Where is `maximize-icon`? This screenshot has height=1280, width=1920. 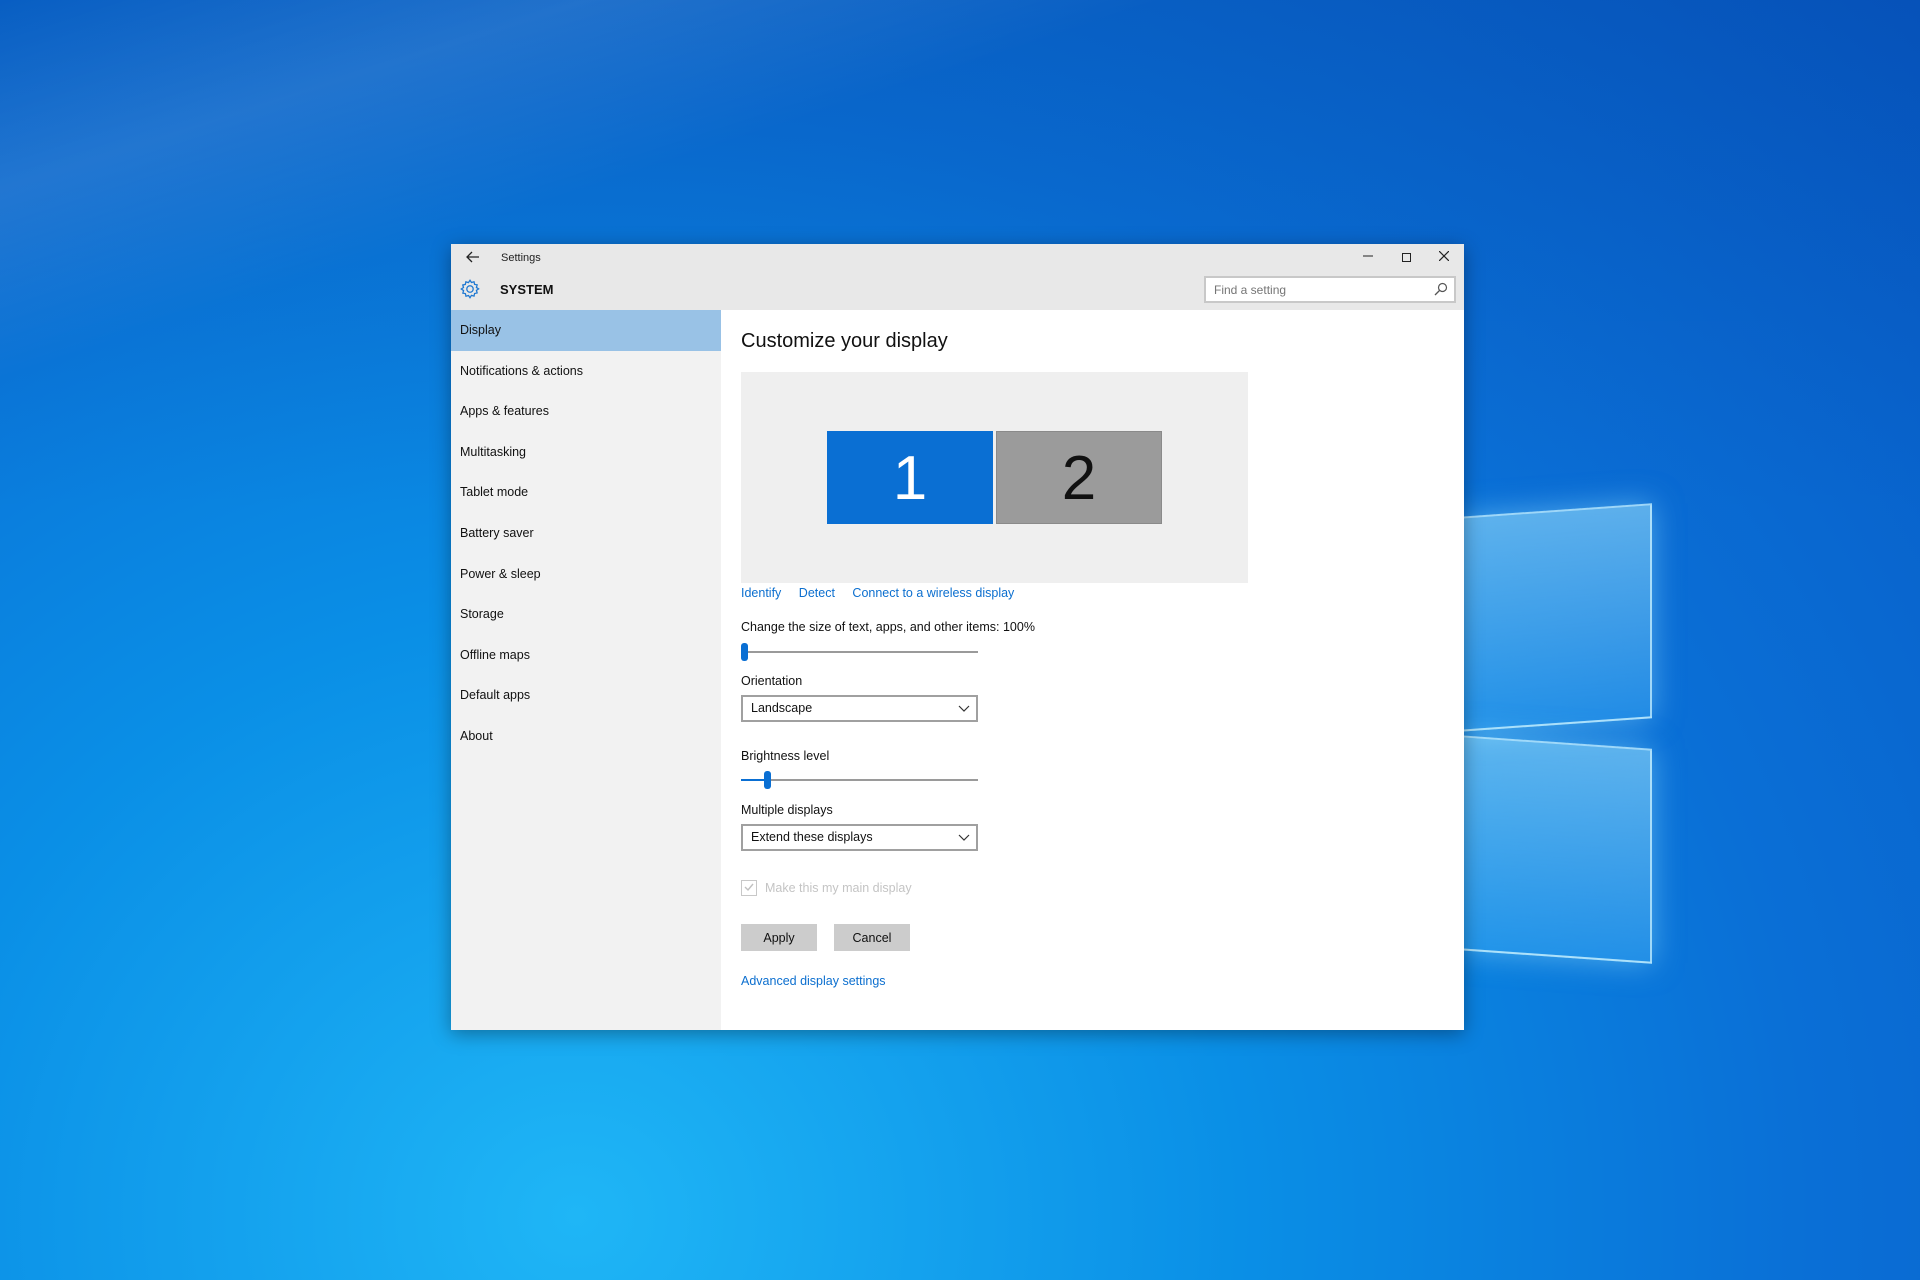
maximize-icon is located at coordinates (1406, 257).